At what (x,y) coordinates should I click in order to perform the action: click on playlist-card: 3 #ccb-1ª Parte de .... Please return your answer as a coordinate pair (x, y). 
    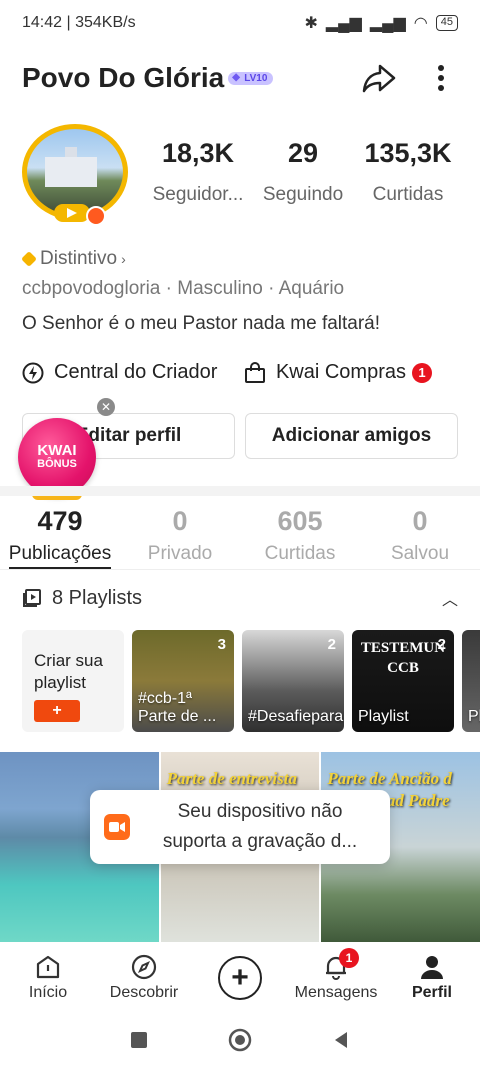
    Looking at the image, I should click on (183, 681).